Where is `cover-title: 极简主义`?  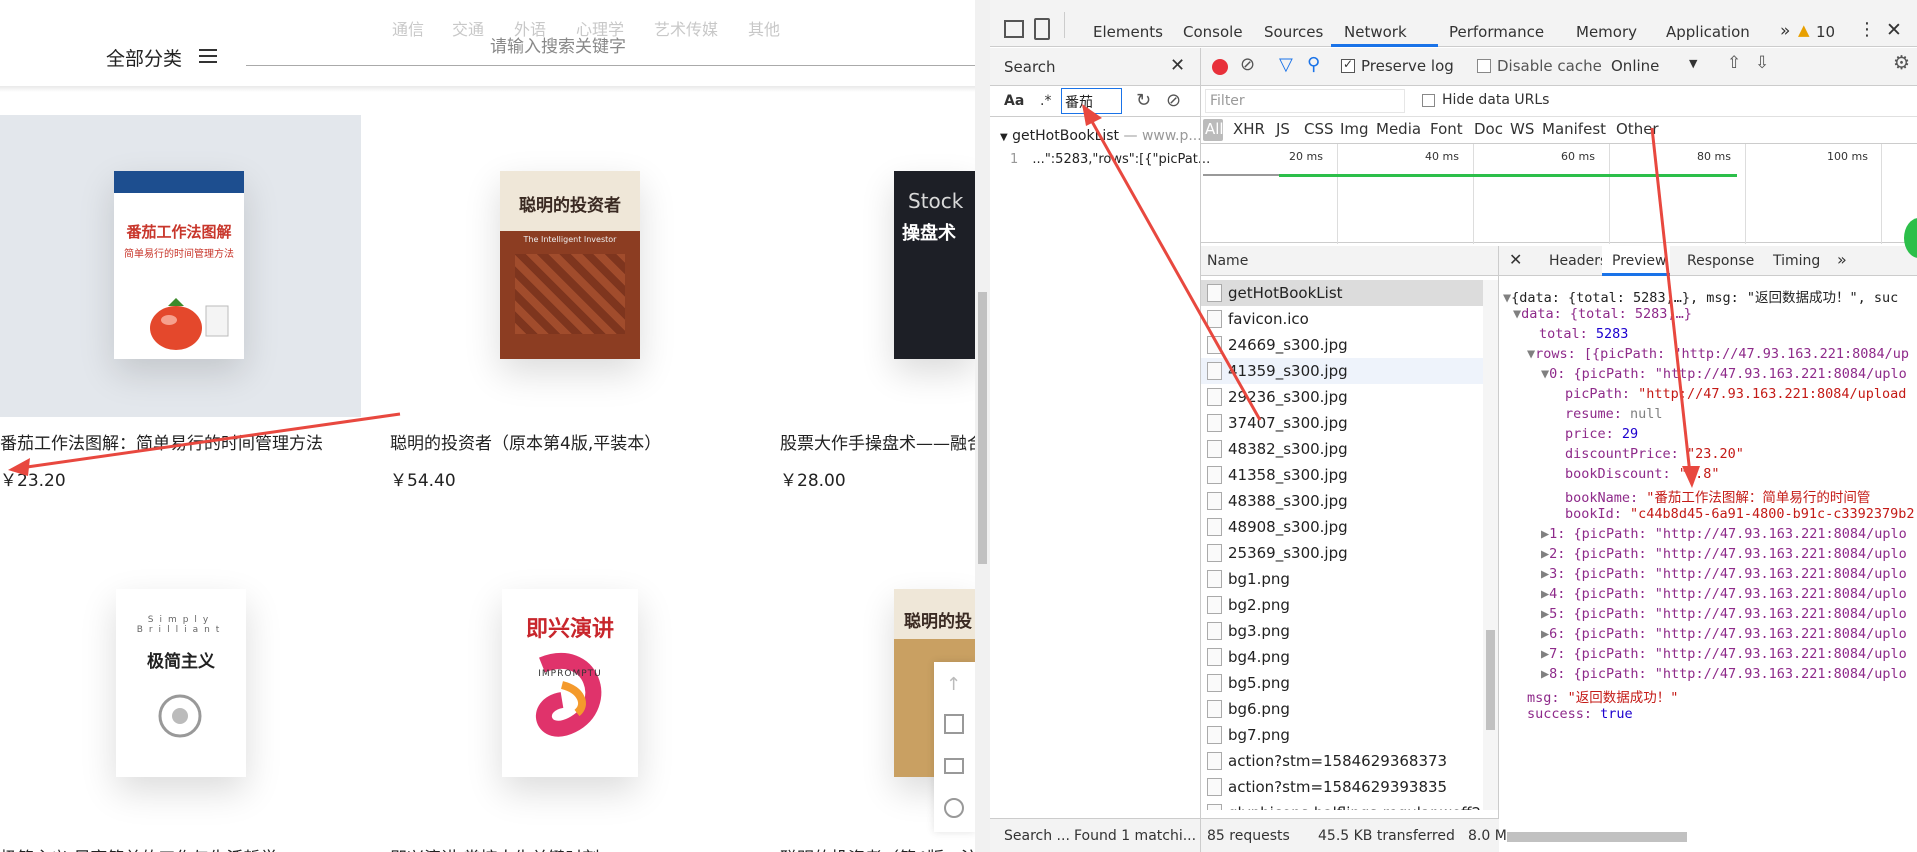 cover-title: 极简主义 is located at coordinates (181, 662).